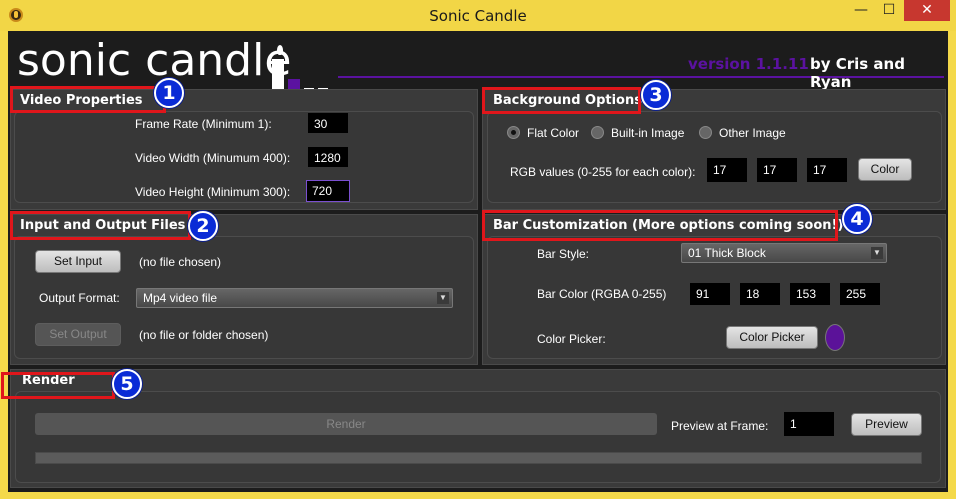 The image size is (956, 499). I want to click on badge-1: 1, so click(169, 93).